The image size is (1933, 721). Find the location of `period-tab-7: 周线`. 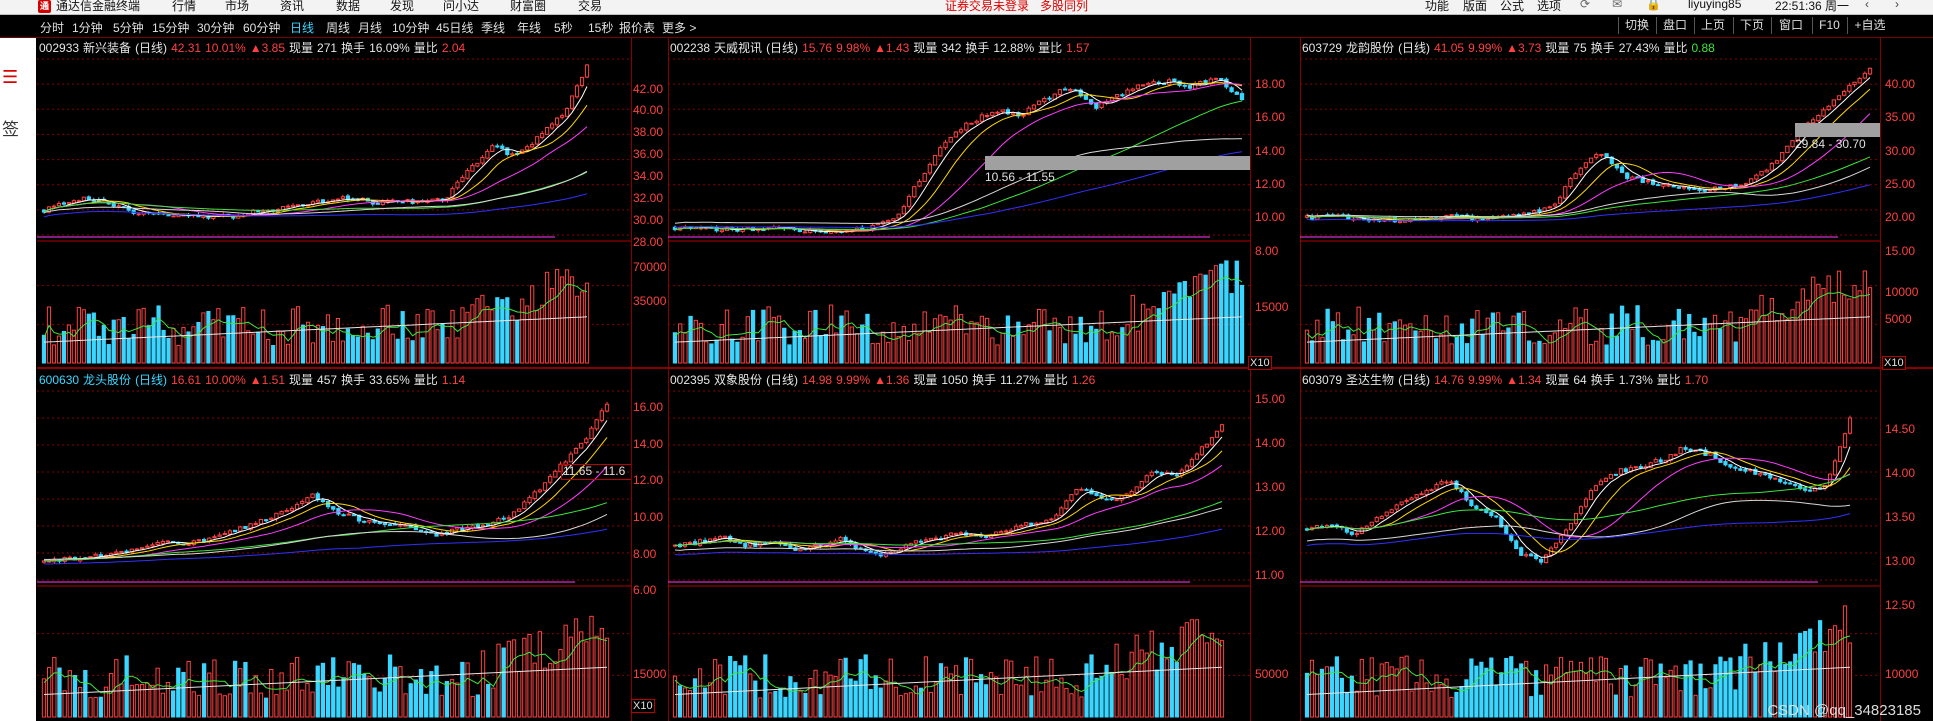

period-tab-7: 周线 is located at coordinates (338, 27).